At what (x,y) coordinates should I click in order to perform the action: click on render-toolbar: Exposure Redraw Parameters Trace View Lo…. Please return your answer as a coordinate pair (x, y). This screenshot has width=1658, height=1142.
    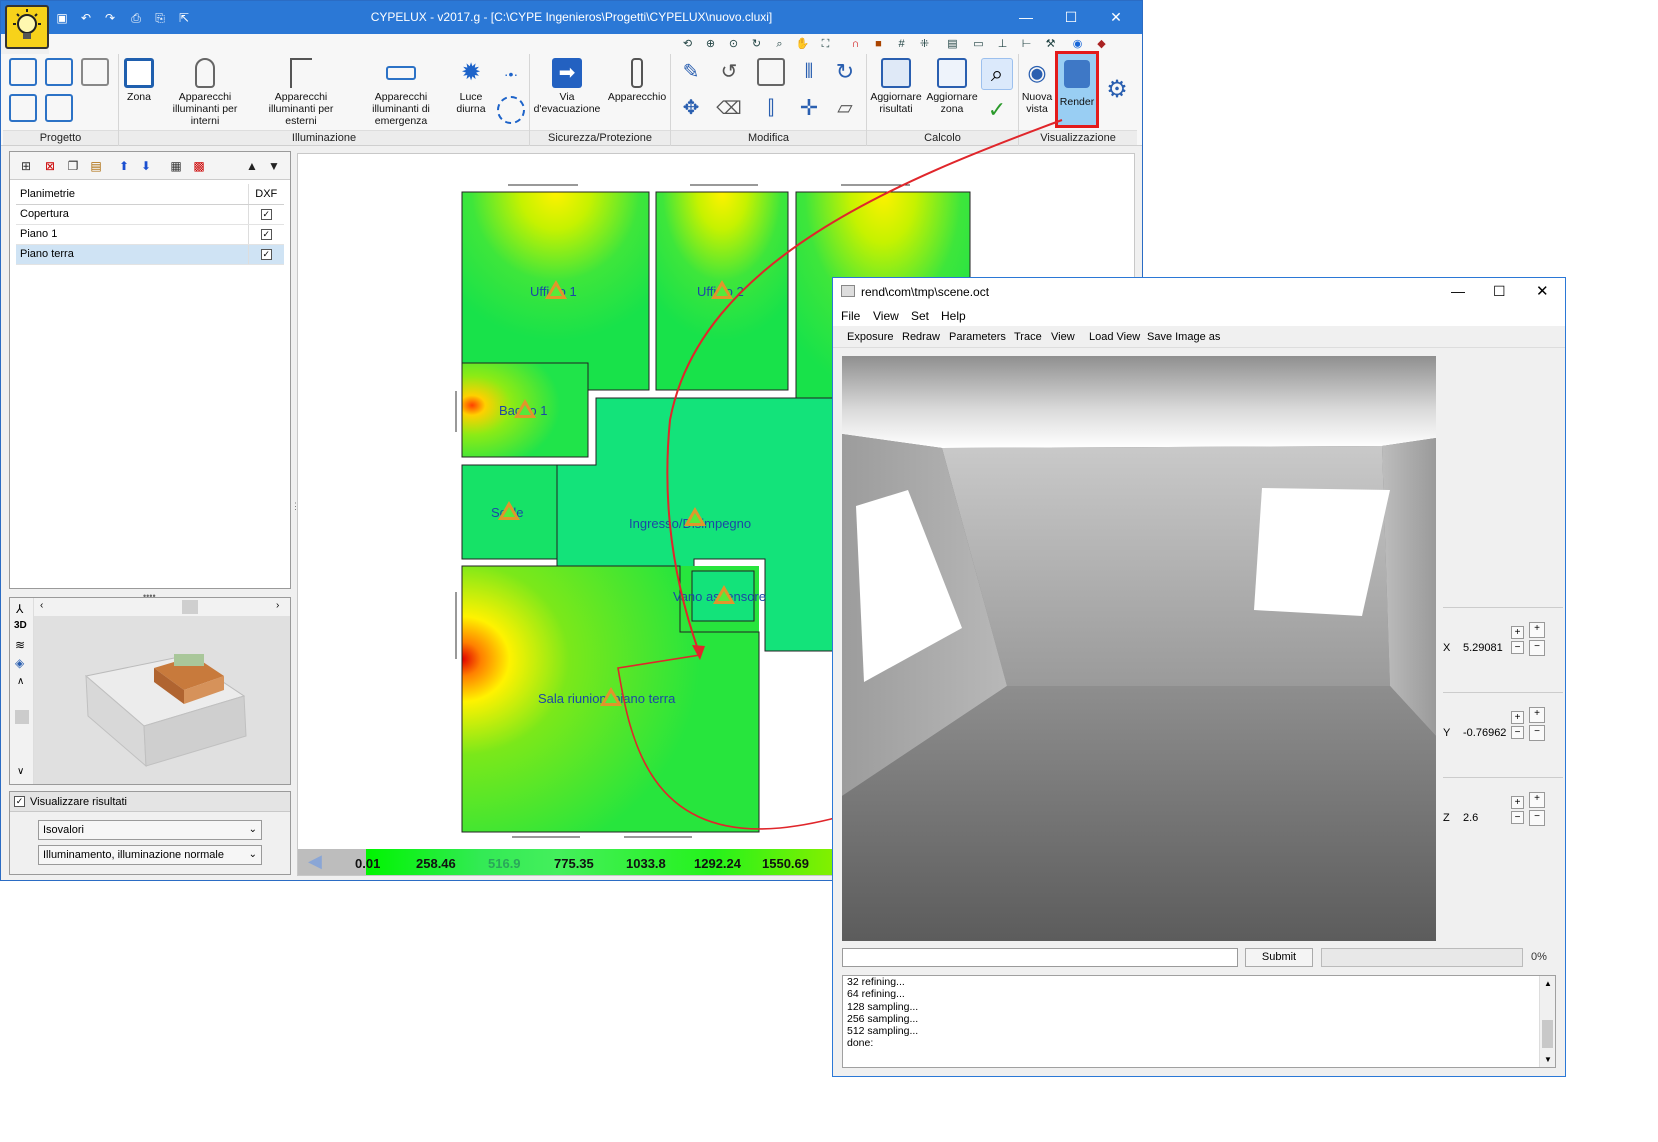
    Looking at the image, I should click on (1199, 337).